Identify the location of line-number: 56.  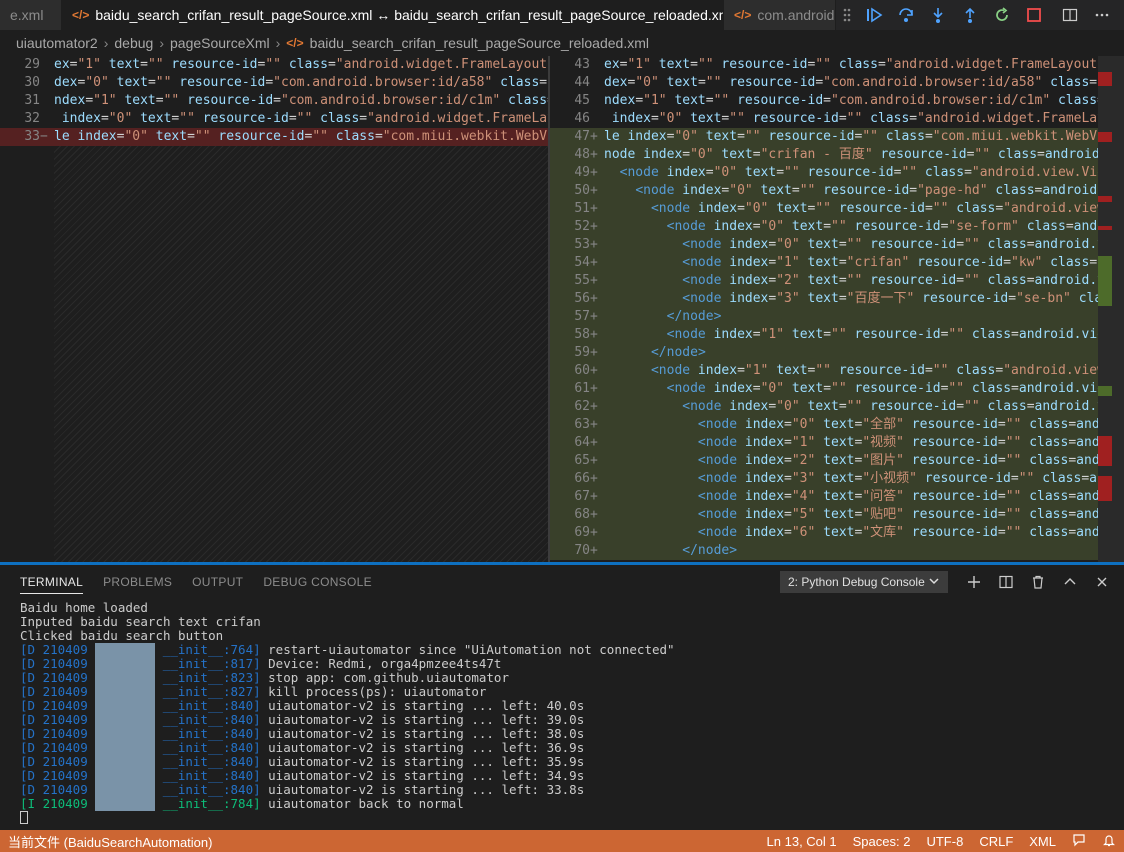
(582, 298).